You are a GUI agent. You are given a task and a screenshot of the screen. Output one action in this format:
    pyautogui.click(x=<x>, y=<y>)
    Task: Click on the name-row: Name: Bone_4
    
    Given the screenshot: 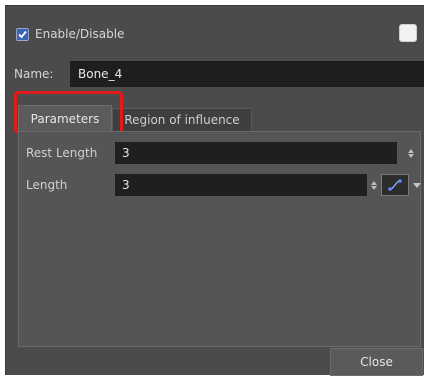 What is the action you would take?
    pyautogui.click(x=217, y=74)
    